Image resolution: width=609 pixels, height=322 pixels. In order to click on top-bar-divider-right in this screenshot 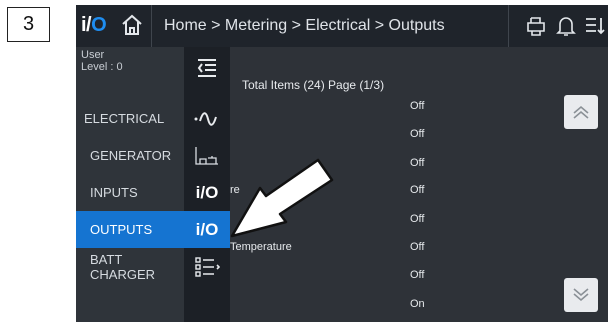, I will do `click(508, 26)`.